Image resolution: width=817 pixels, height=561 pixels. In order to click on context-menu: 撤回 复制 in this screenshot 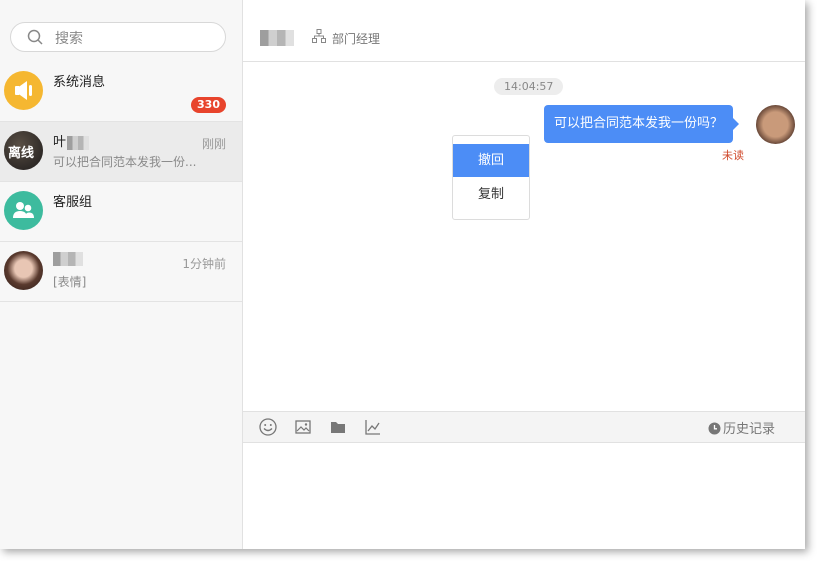, I will do `click(491, 177)`.